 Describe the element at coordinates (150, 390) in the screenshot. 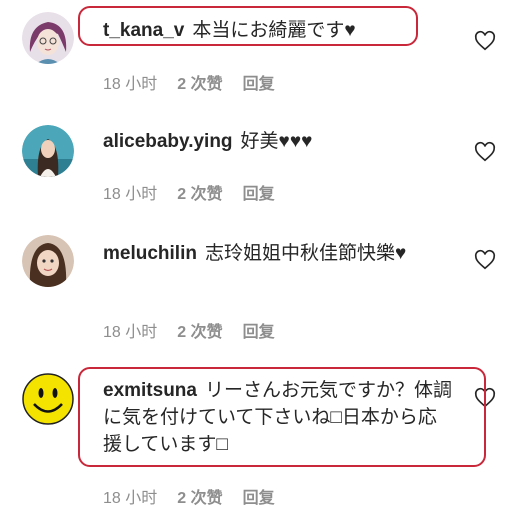

I see `comment-username: exmitsuna` at that location.